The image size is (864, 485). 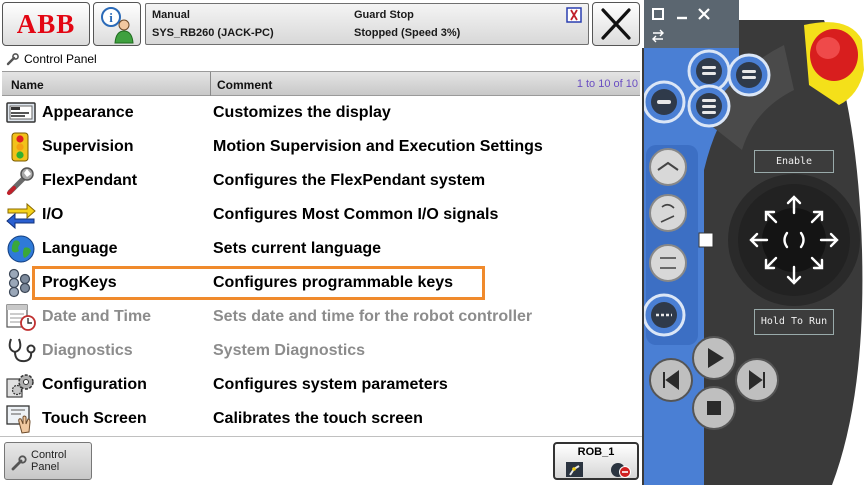 What do you see at coordinates (21, 216) in the screenshot?
I see `io-arrows-icon` at bounding box center [21, 216].